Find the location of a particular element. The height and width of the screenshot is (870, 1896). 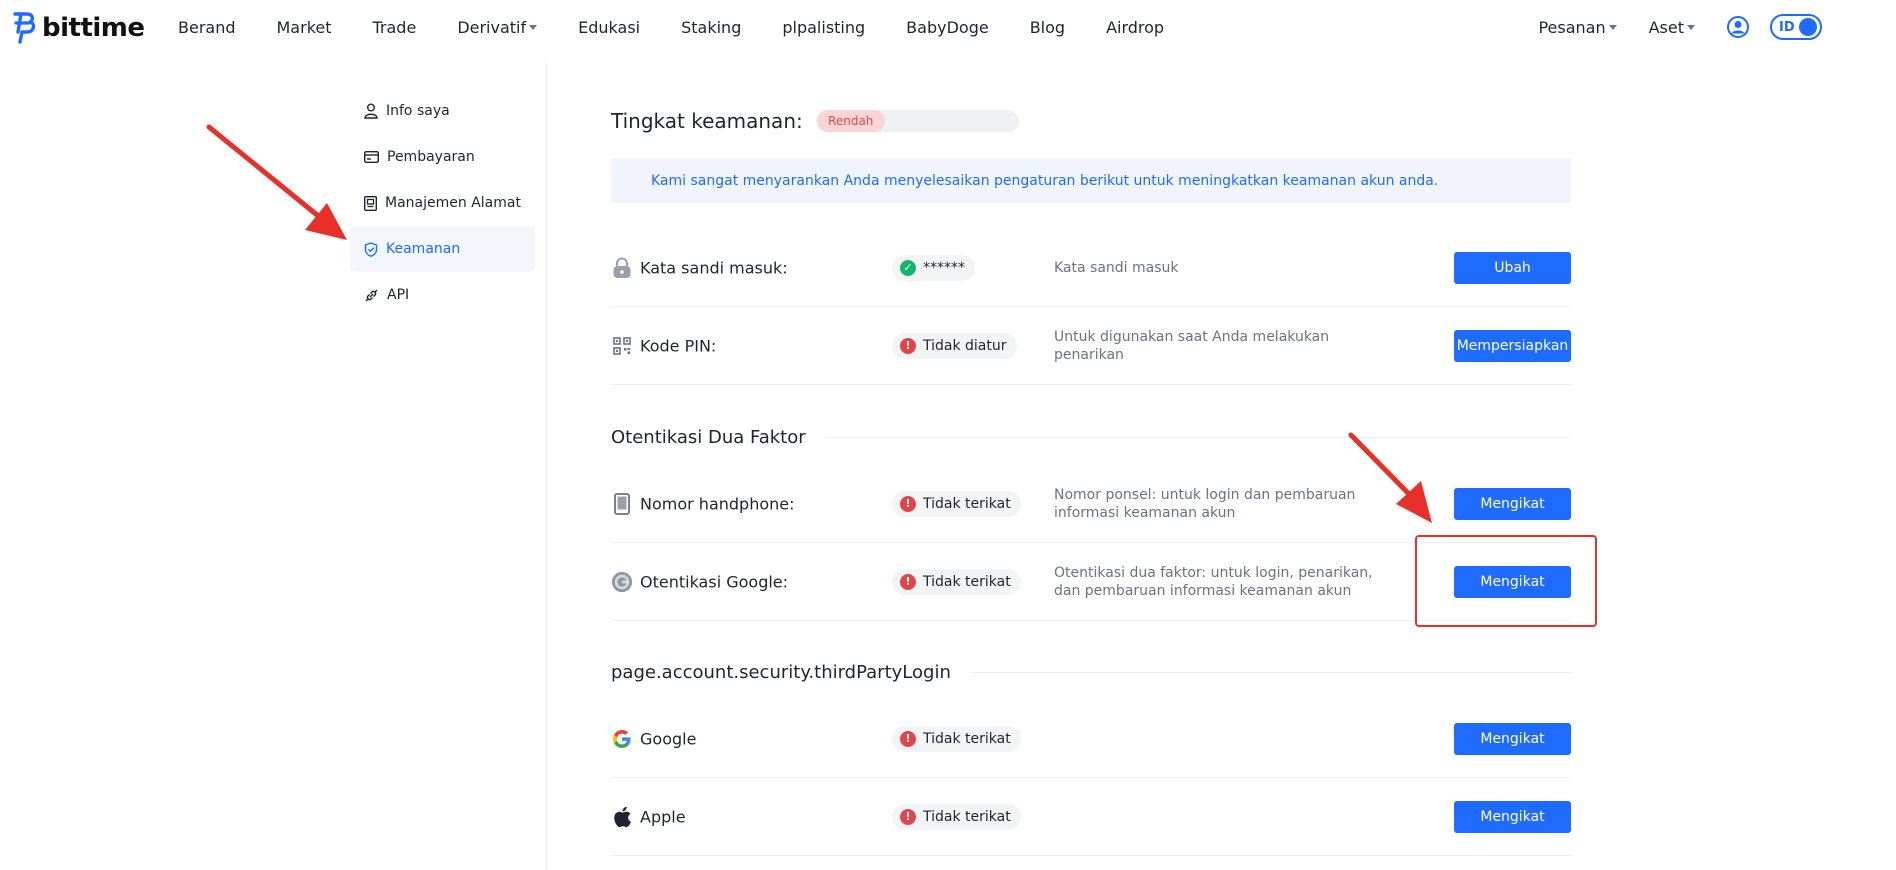

nav-plpalisting: plpalisting is located at coordinates (823, 27).